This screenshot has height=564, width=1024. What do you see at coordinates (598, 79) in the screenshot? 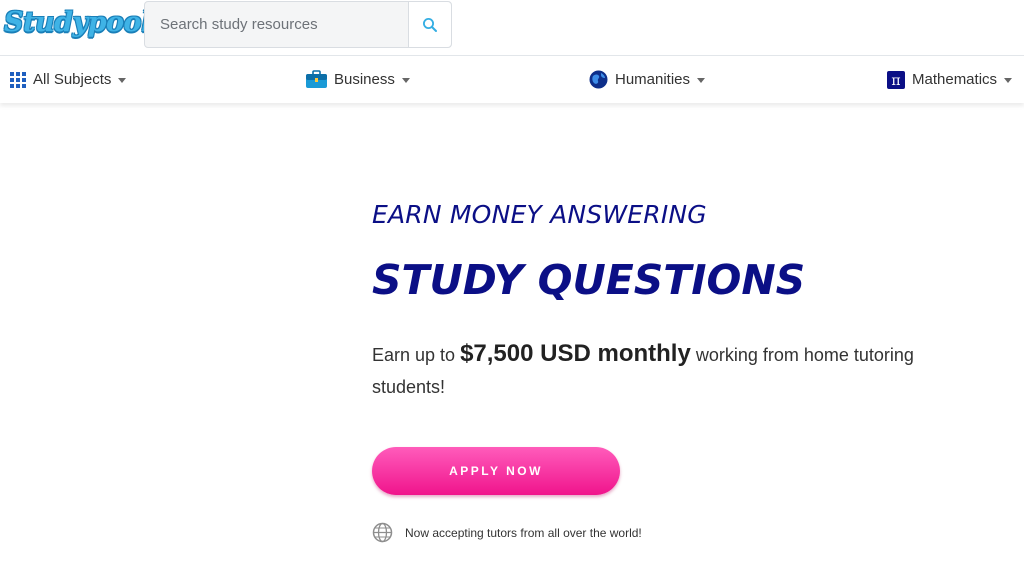
I see `globe-icon` at bounding box center [598, 79].